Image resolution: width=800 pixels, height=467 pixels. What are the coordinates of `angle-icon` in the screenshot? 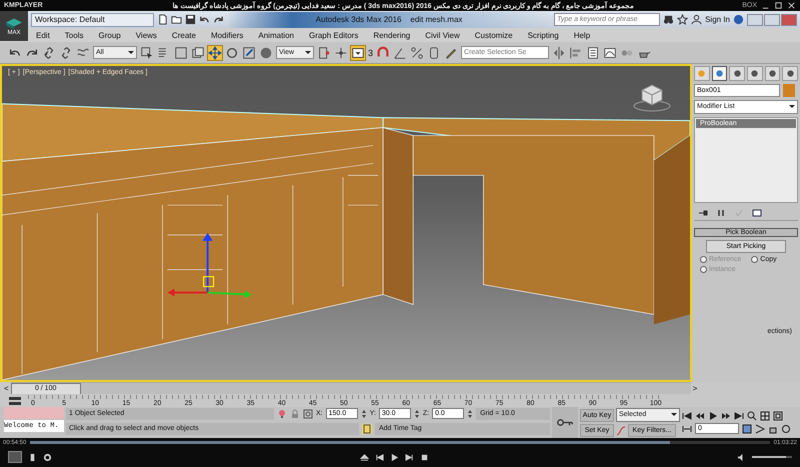 It's located at (400, 53).